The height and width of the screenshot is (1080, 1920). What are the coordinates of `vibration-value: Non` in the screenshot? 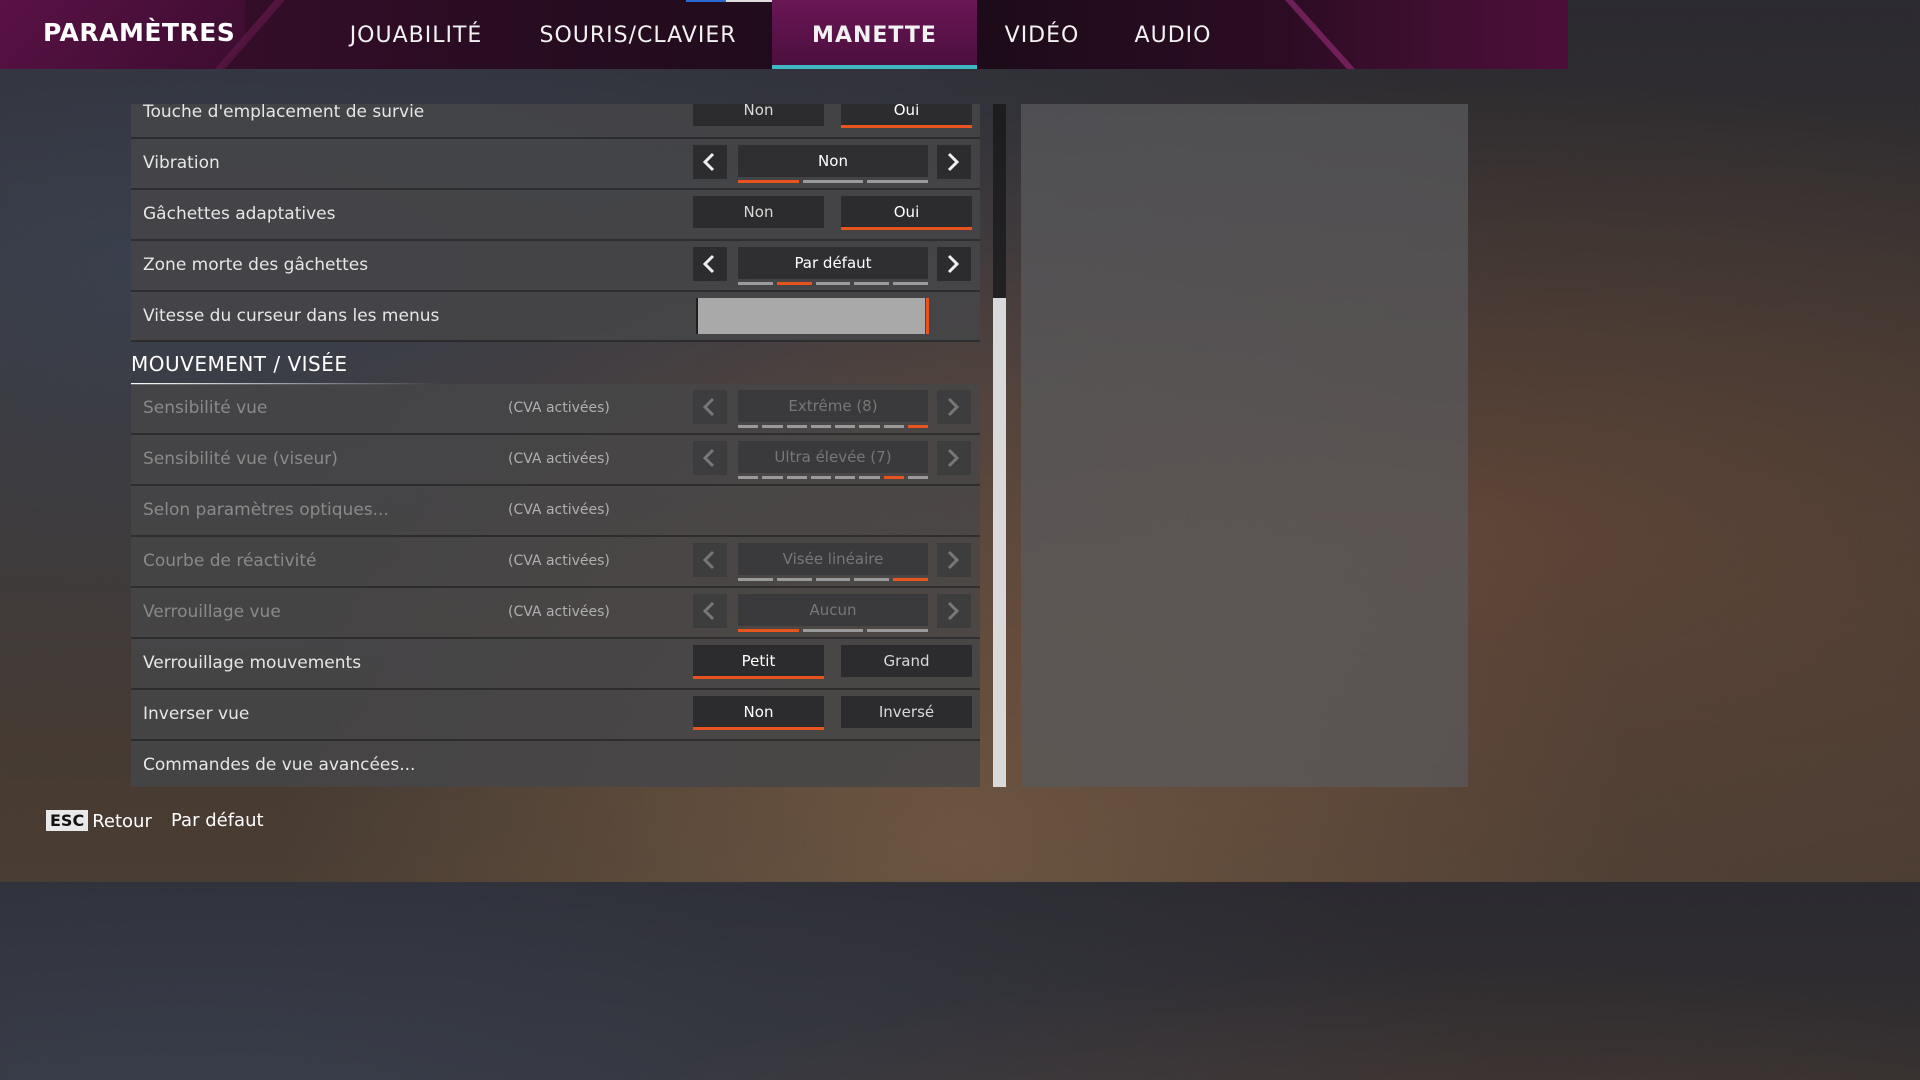 It's located at (833, 161).